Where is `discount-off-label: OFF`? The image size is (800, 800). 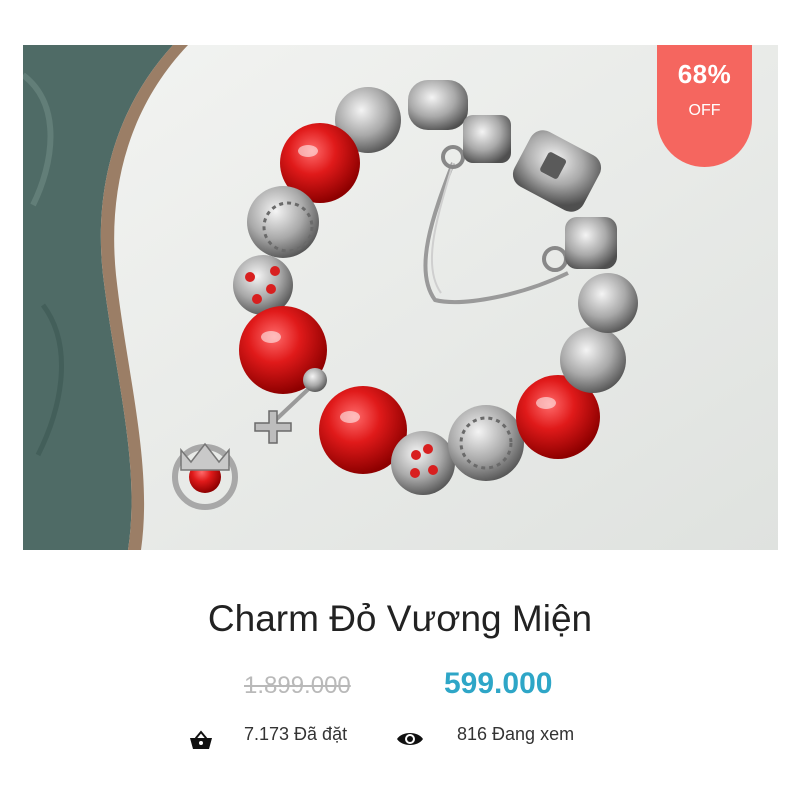 discount-off-label: OFF is located at coordinates (704, 110).